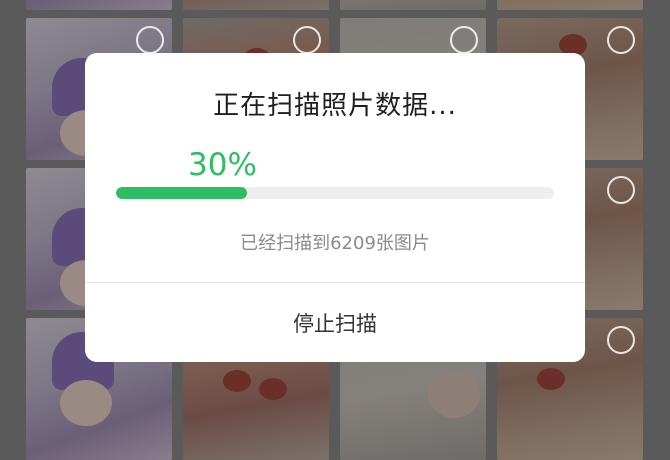 This screenshot has height=460, width=670. I want to click on progress-percent: 30%, so click(222, 165).